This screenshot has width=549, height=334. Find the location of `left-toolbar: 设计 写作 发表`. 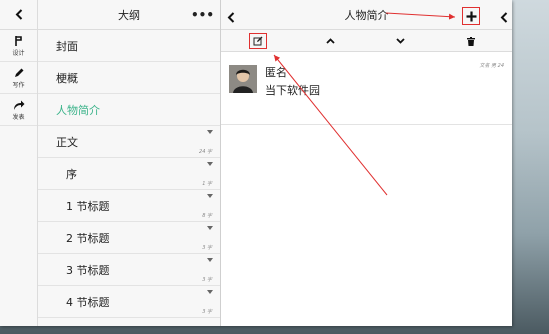

left-toolbar: 设计 写作 发表 is located at coordinates (19, 163).